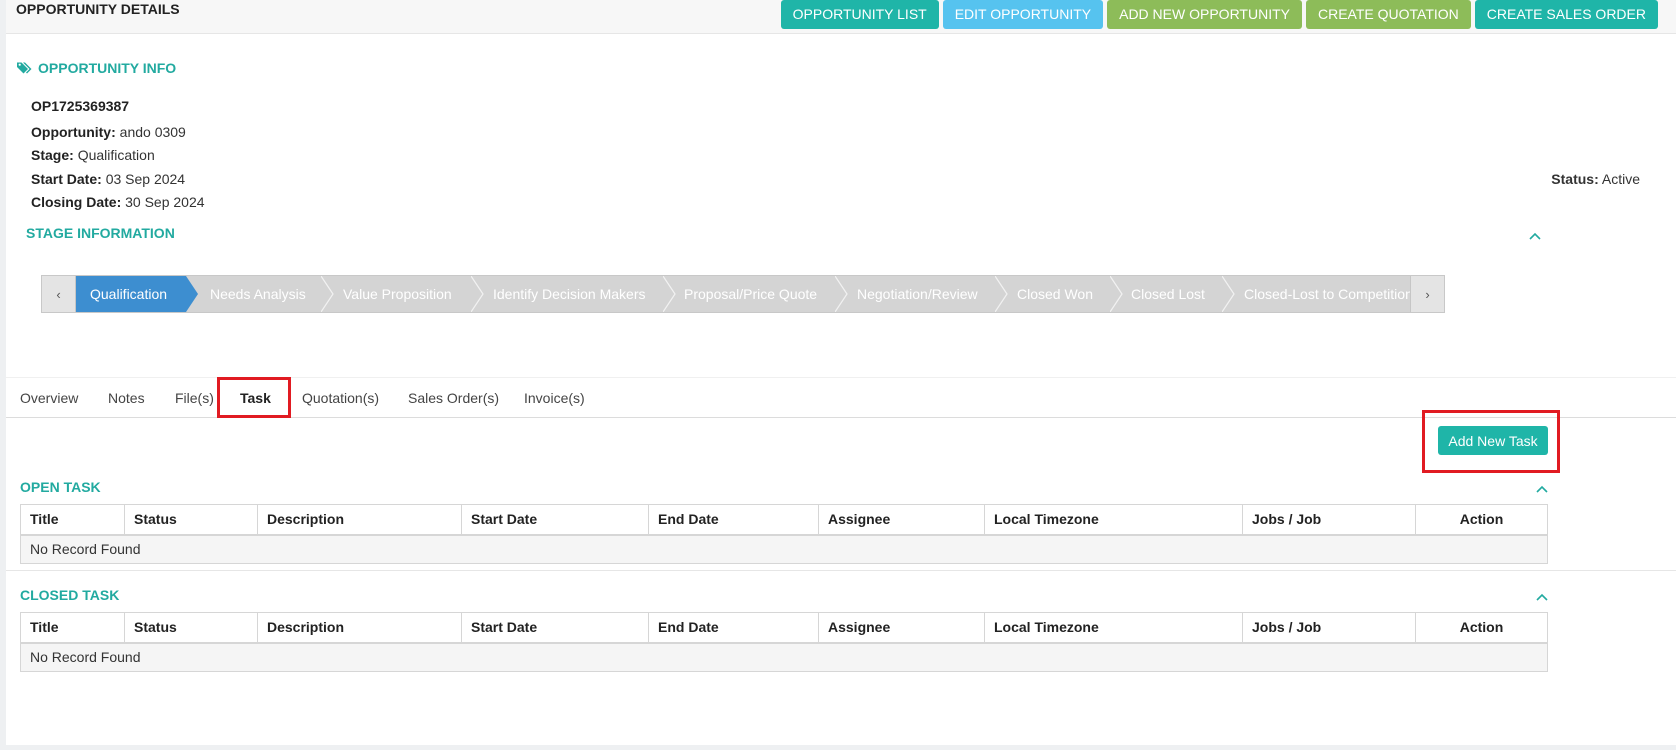 The height and width of the screenshot is (750, 1676). I want to click on status-label: Status:, so click(1575, 179).